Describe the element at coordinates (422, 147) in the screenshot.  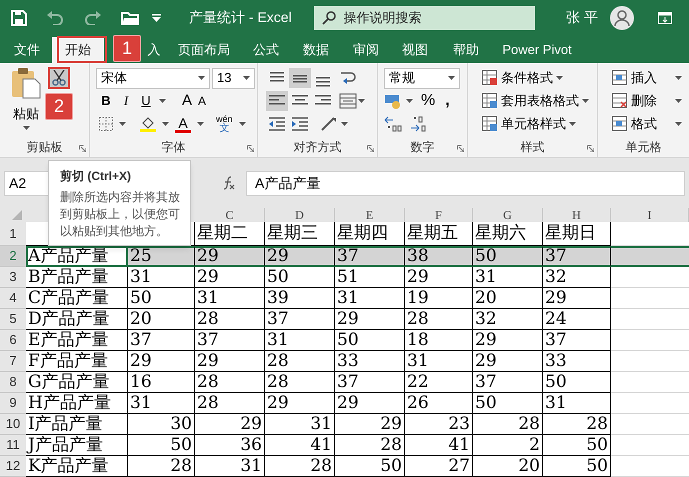
I see `group-label: 数字` at that location.